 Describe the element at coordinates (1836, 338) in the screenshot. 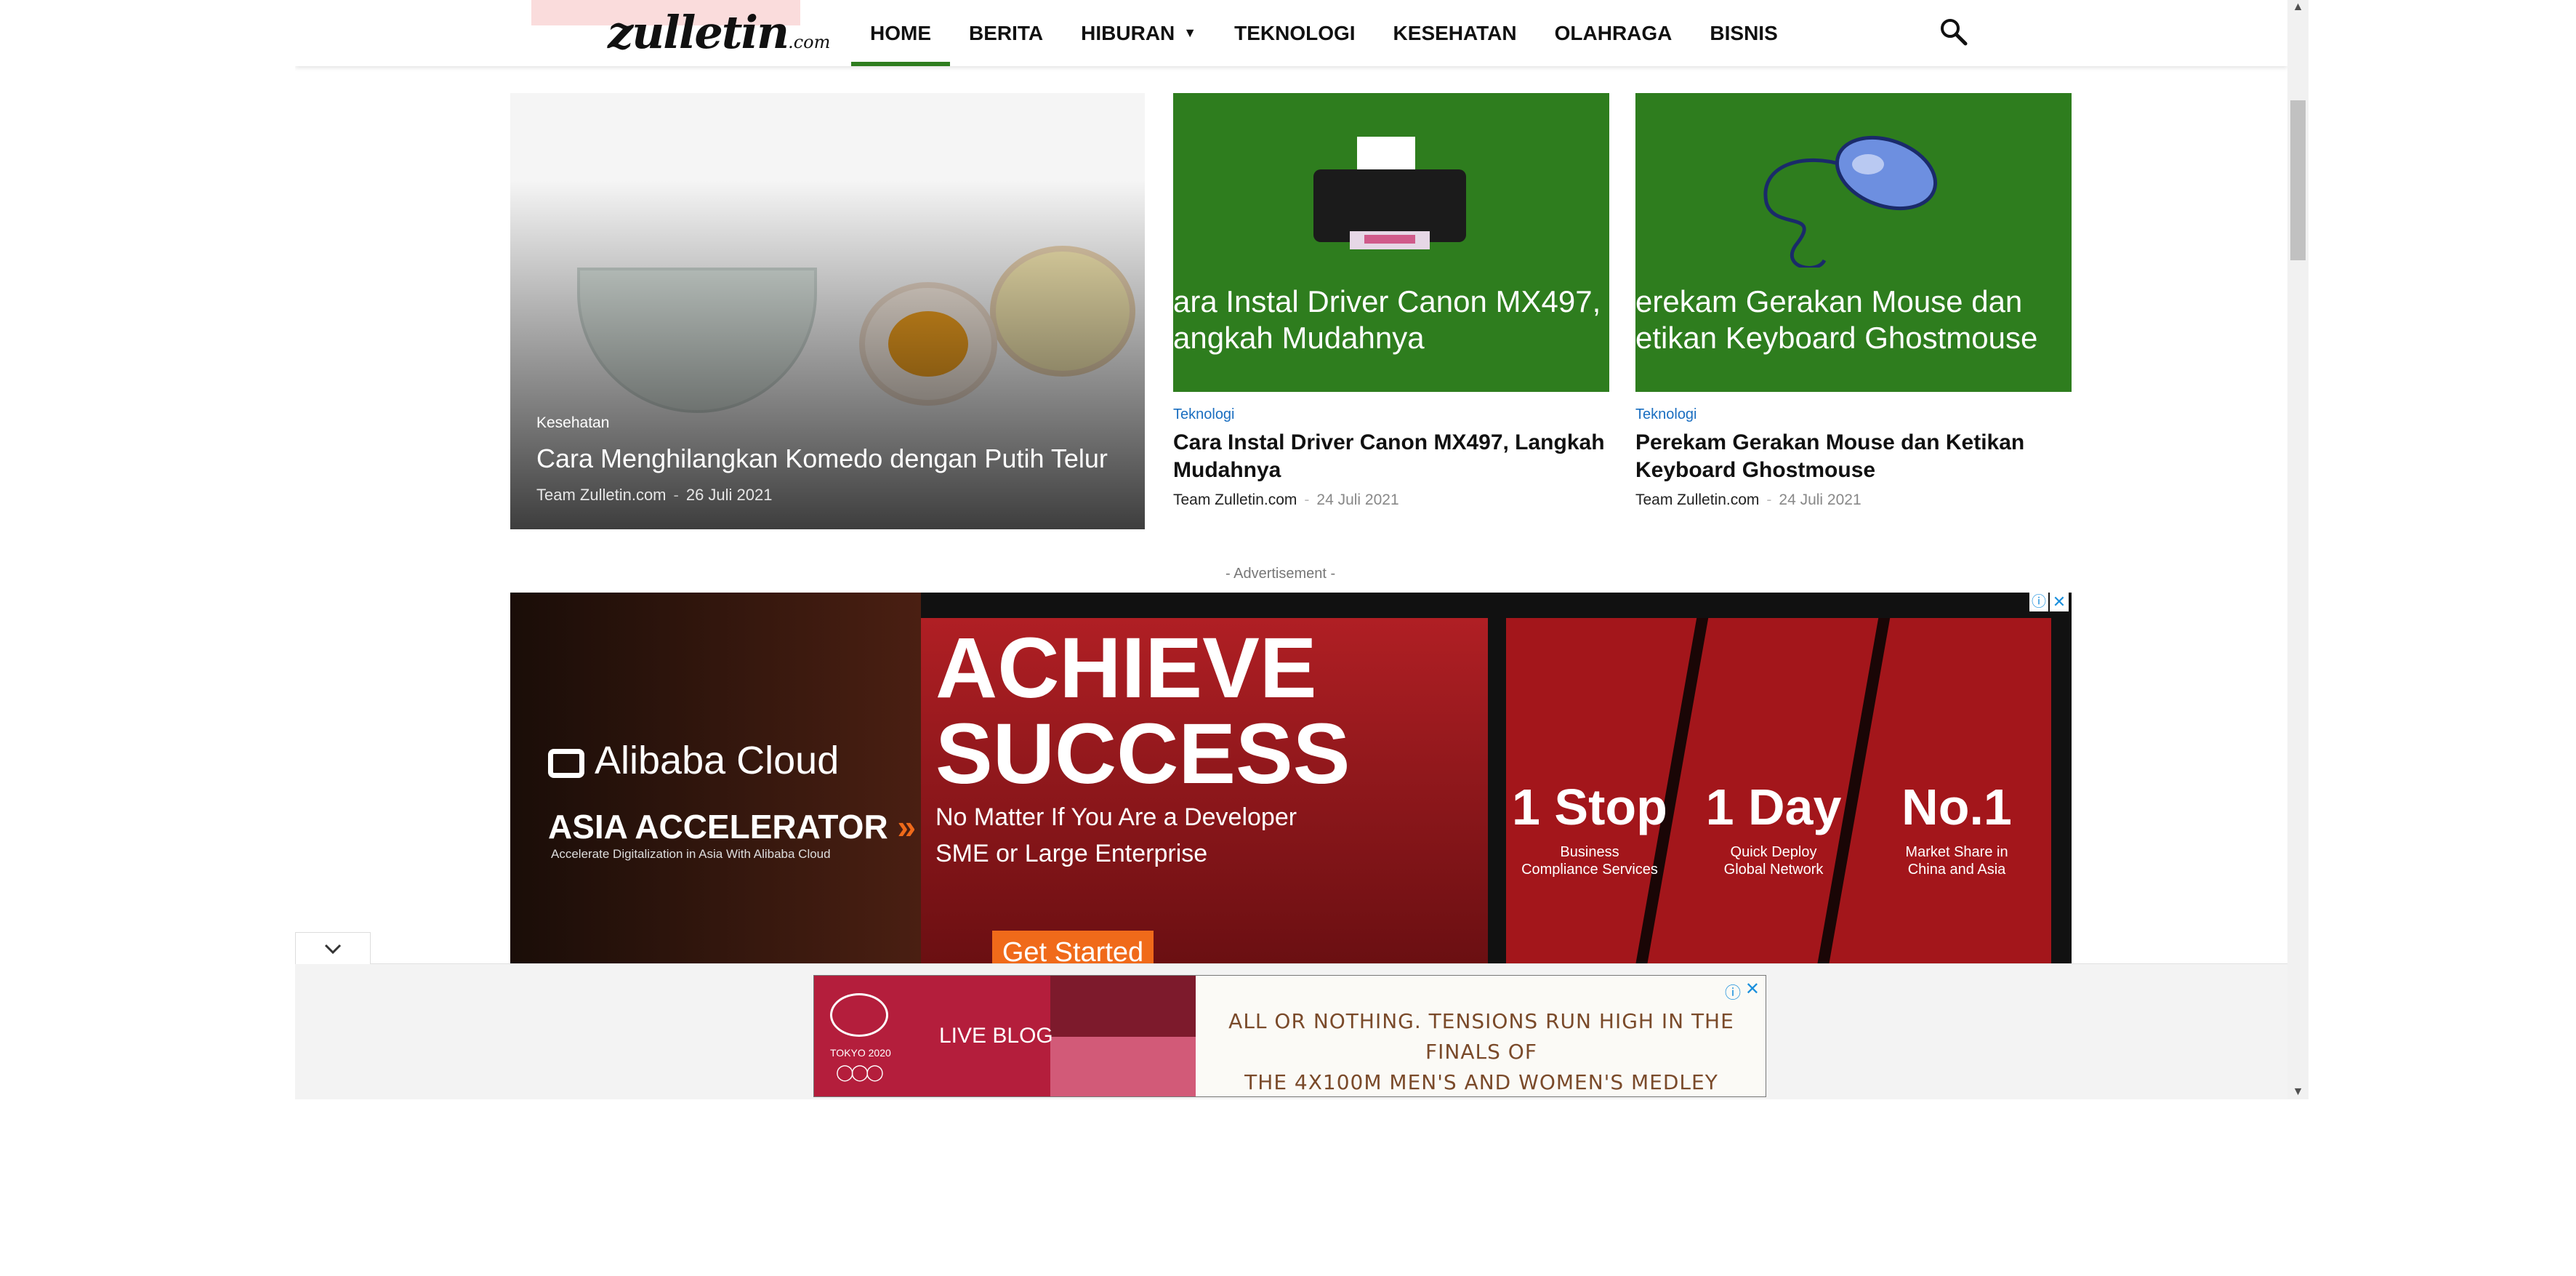

I see `thumbnail-text-line: etikan Keyboard Ghostmouse` at that location.